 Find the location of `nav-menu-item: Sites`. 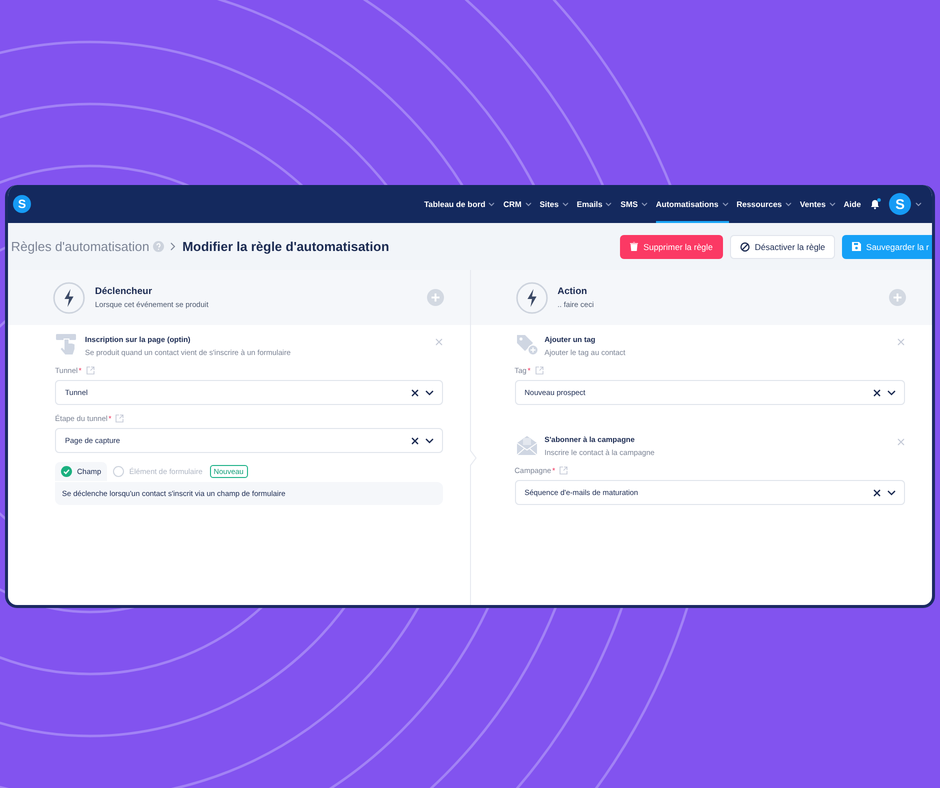

nav-menu-item: Sites is located at coordinates (554, 204).